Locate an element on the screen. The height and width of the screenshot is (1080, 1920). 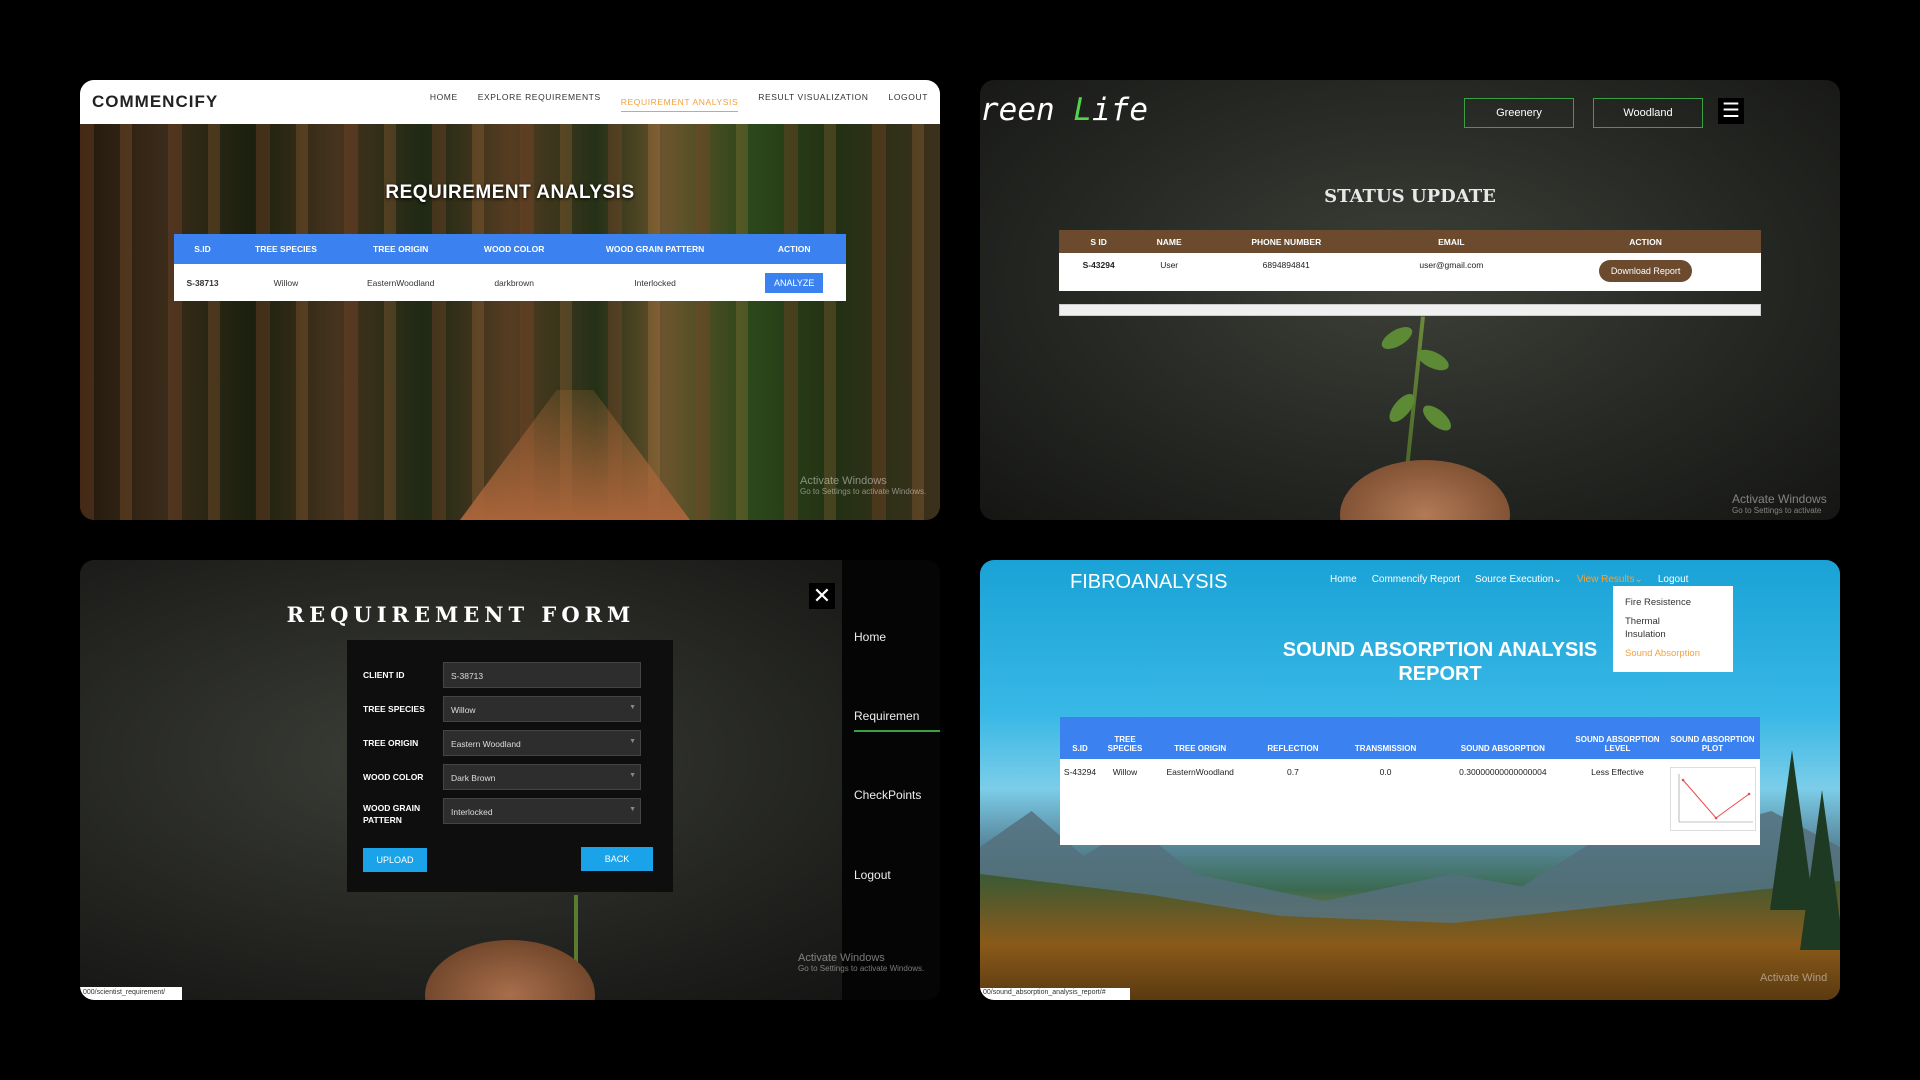
analyze-button: ANALYZE is located at coordinates (794, 282).